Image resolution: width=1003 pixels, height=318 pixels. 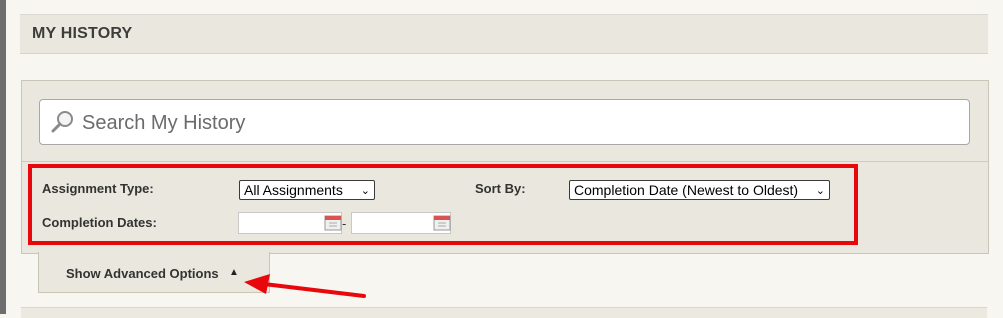 What do you see at coordinates (142, 273) in the screenshot?
I see `show-advanced-options-label: Show Advanced Options` at bounding box center [142, 273].